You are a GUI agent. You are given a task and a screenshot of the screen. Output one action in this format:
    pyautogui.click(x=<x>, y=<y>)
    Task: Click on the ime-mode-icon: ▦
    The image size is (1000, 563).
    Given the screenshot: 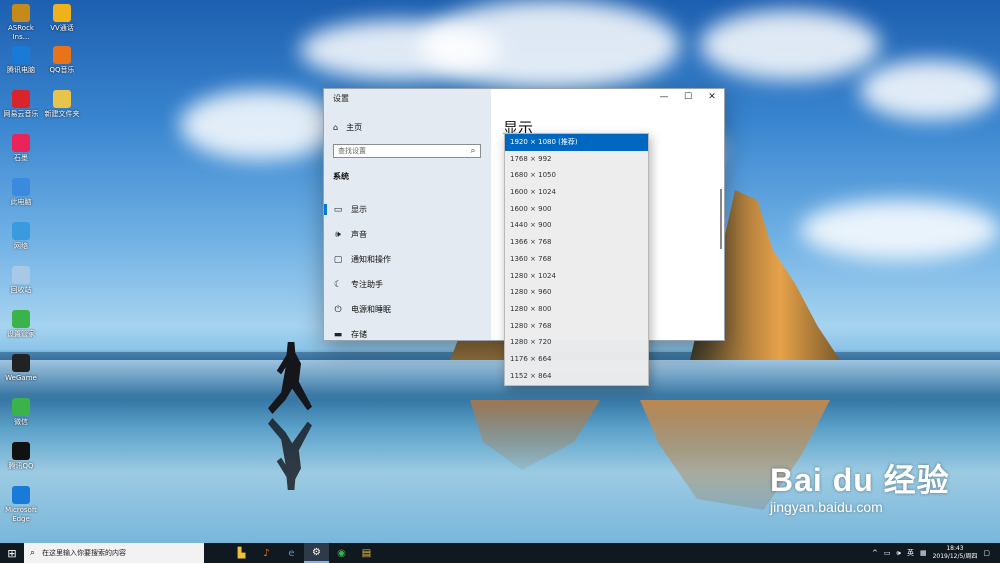 What is the action you would take?
    pyautogui.click(x=923, y=553)
    